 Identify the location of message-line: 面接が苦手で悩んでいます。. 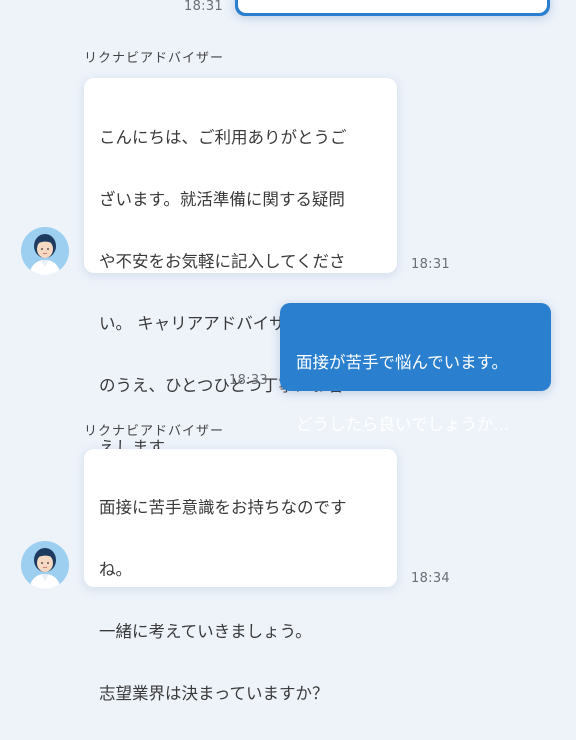
(402, 362).